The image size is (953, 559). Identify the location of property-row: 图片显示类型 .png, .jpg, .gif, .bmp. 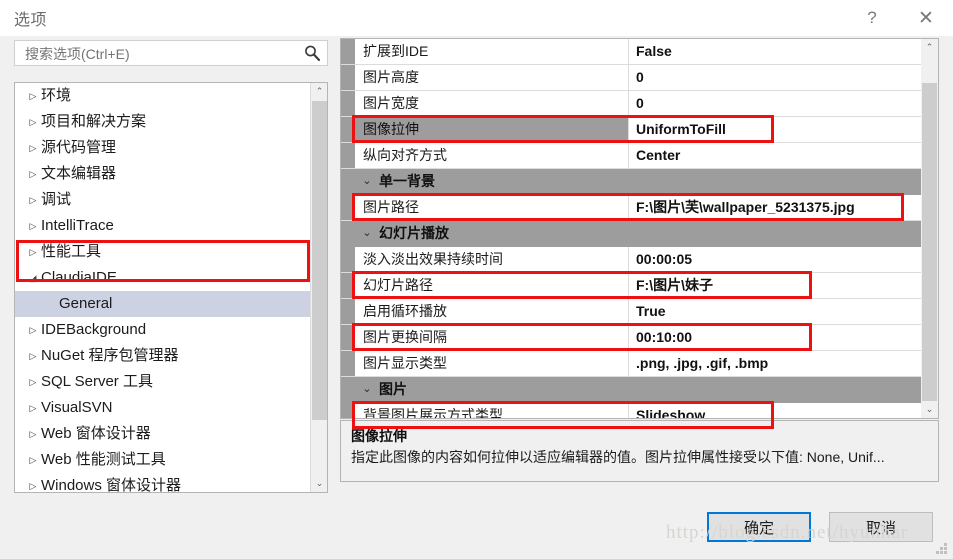
(632, 364).